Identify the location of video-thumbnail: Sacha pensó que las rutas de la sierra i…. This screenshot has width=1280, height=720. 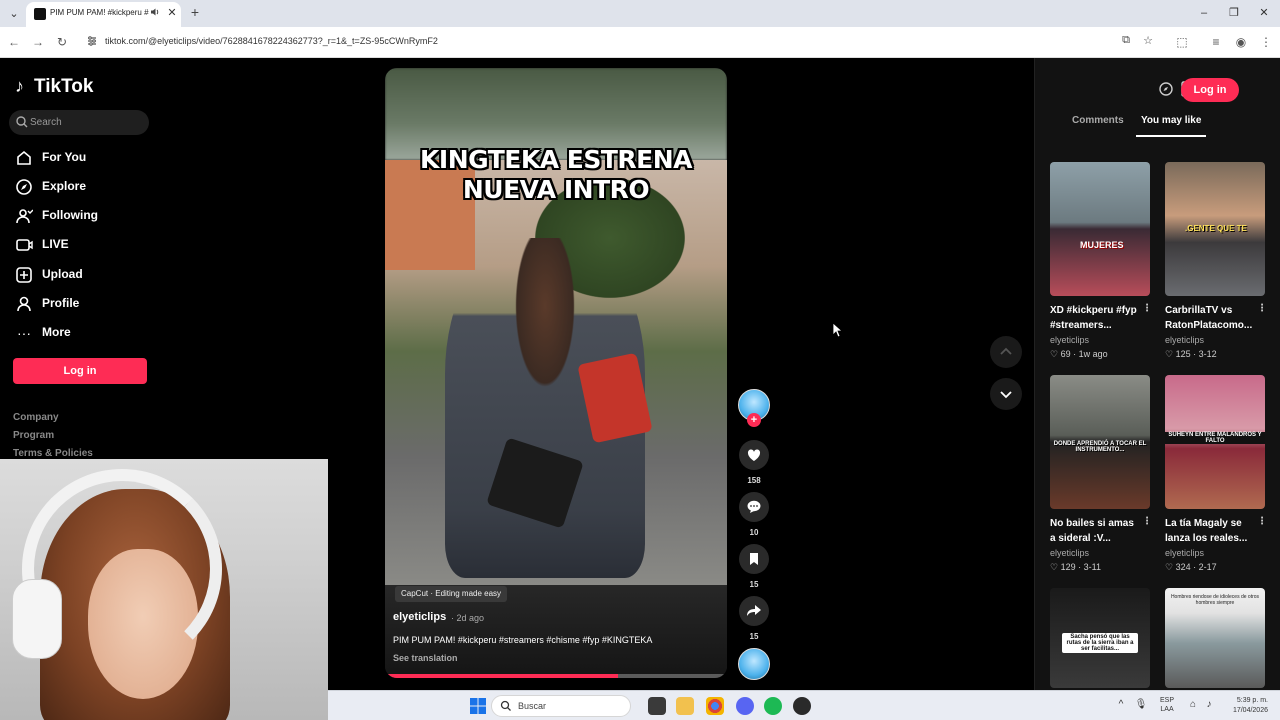
(1100, 638).